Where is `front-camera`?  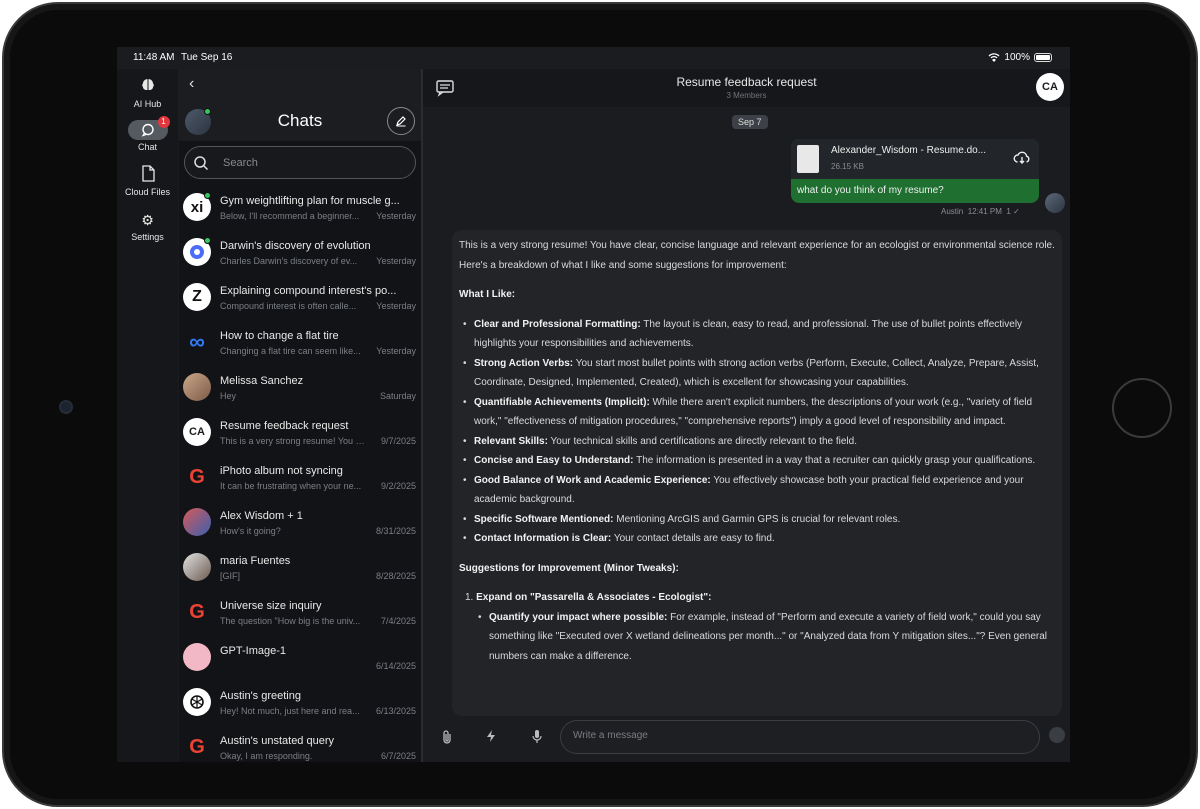
front-camera is located at coordinates (66, 407).